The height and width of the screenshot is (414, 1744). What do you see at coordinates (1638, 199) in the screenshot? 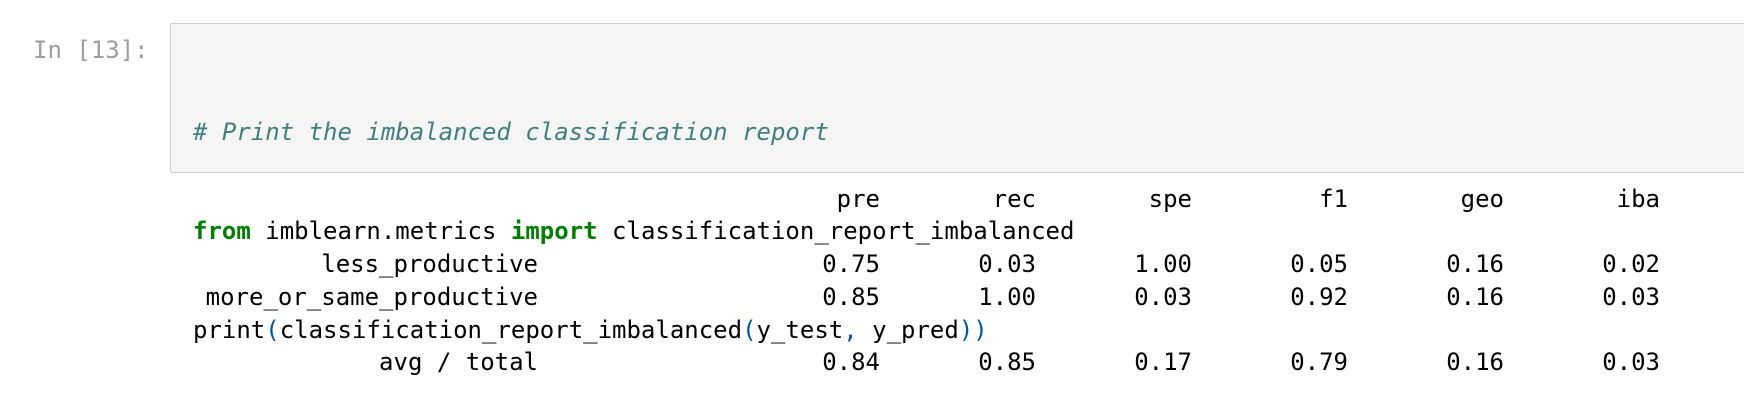
I see `header-iba: iba` at bounding box center [1638, 199].